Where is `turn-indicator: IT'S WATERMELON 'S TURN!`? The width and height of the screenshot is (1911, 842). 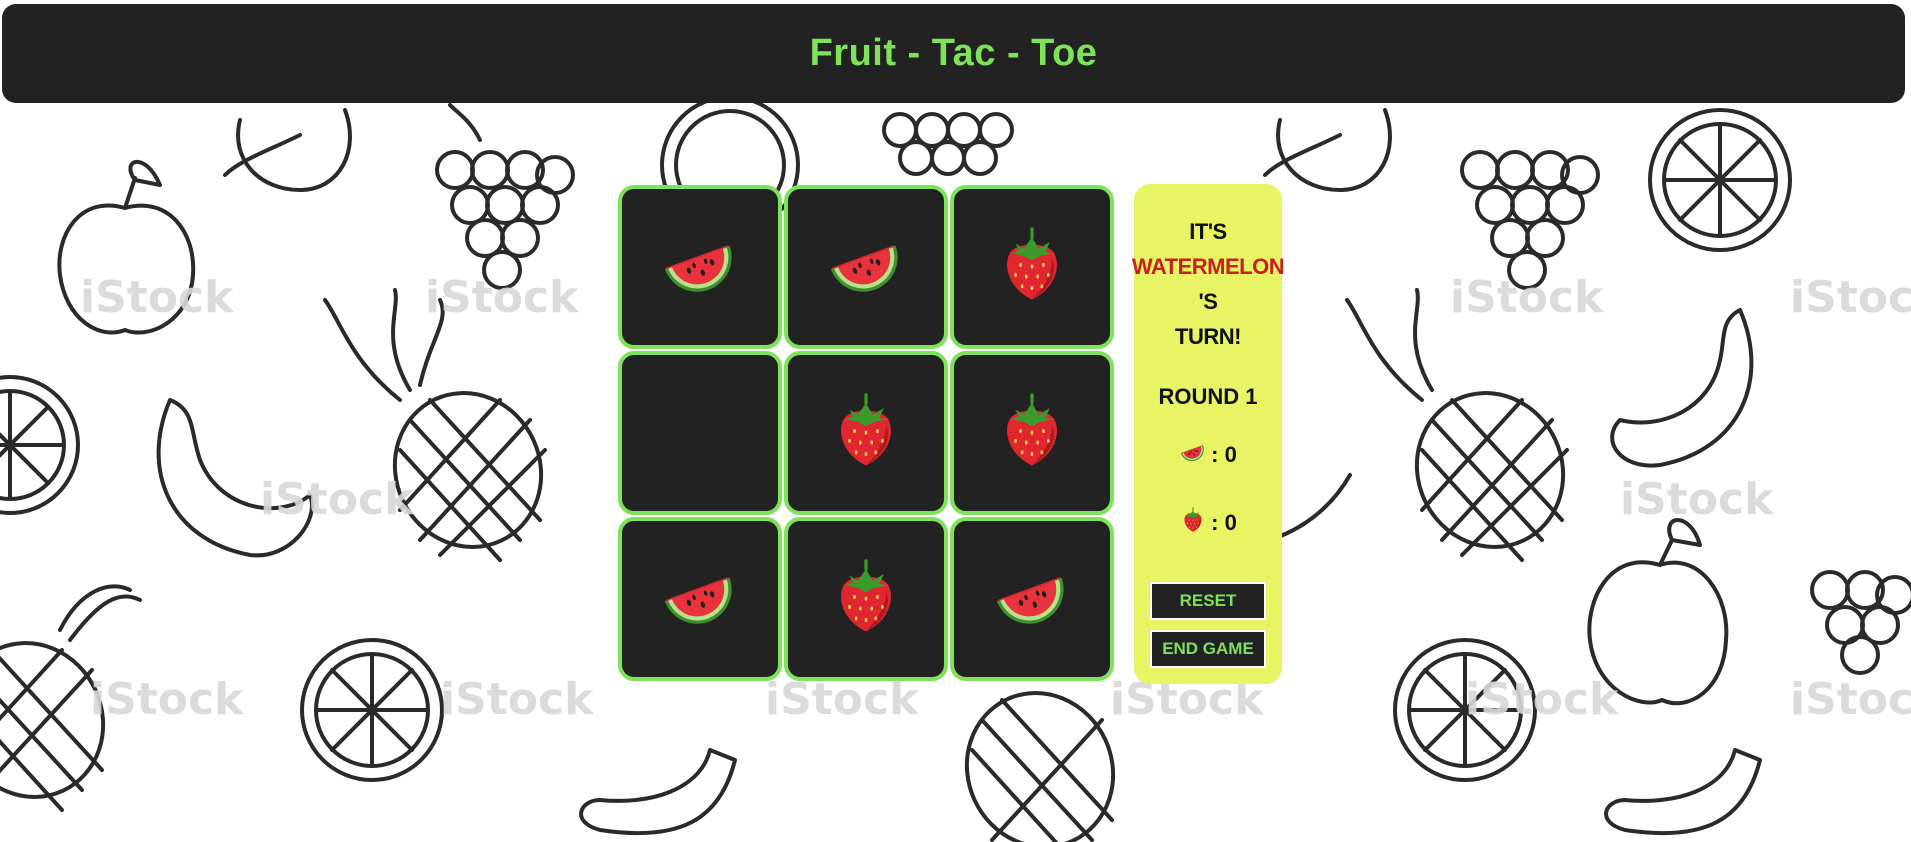
turn-indicator: IT'S WATERMELON 'S TURN! is located at coordinates (1208, 284).